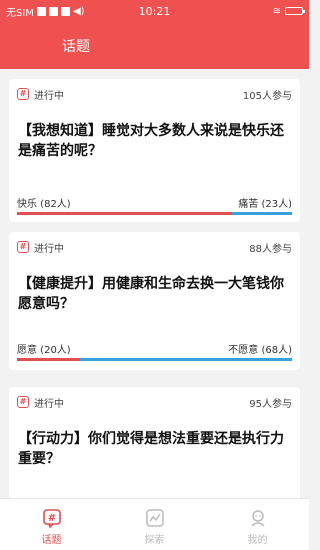 The width and height of the screenshot is (320, 550). Describe the element at coordinates (295, 11) in the screenshot. I see `battery-icon` at that location.